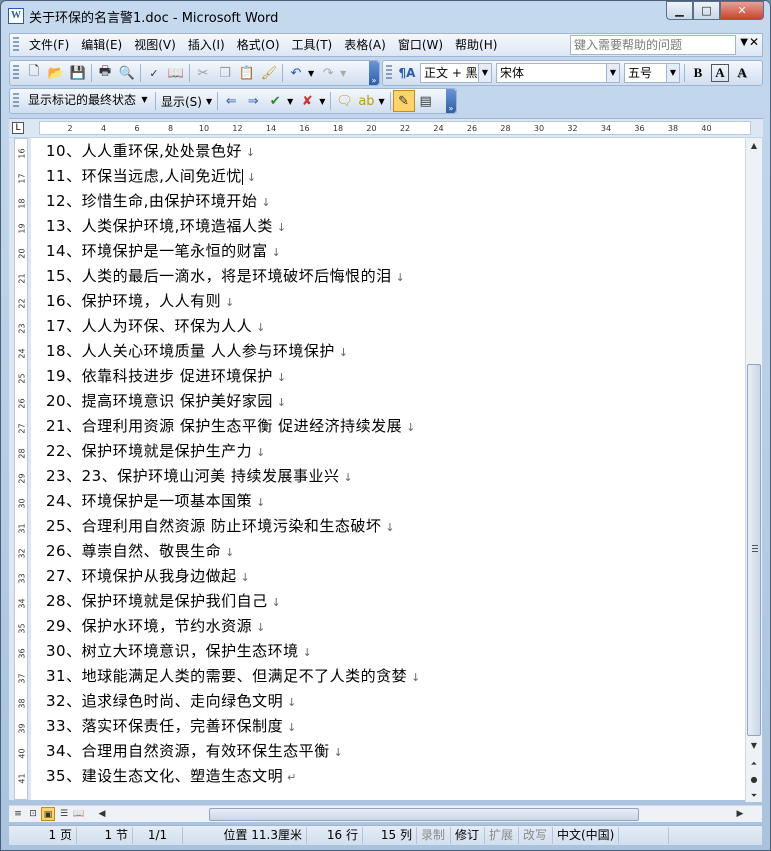  Describe the element at coordinates (225, 73) in the screenshot. I see `copy-icon: ❐` at that location.